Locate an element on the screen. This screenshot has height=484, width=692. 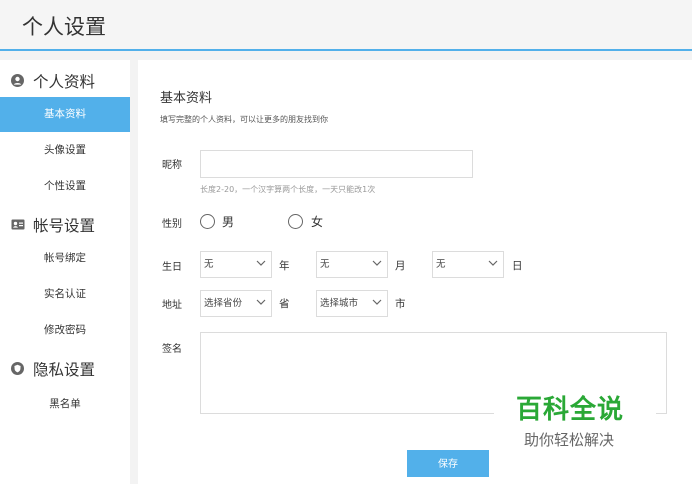
shield-icon is located at coordinates (17, 368).